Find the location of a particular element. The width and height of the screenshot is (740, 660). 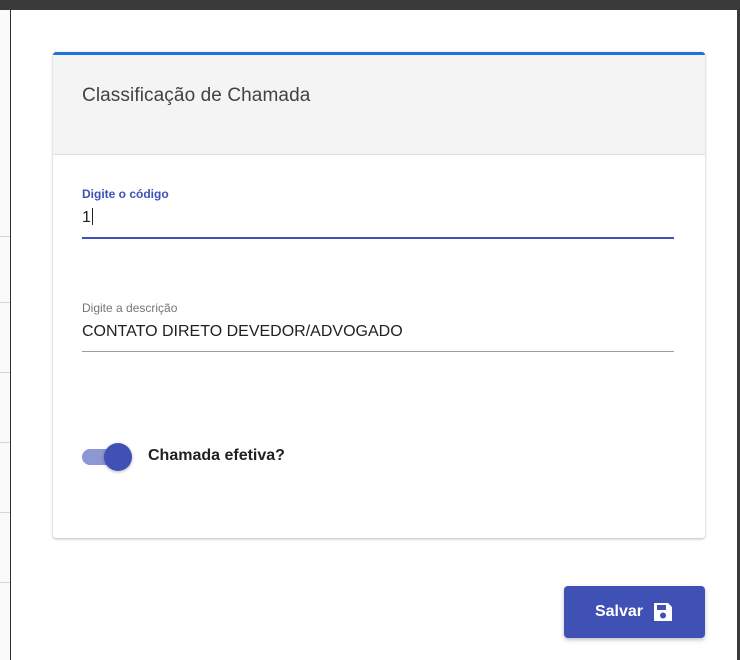

description-field-underline is located at coordinates (378, 351).